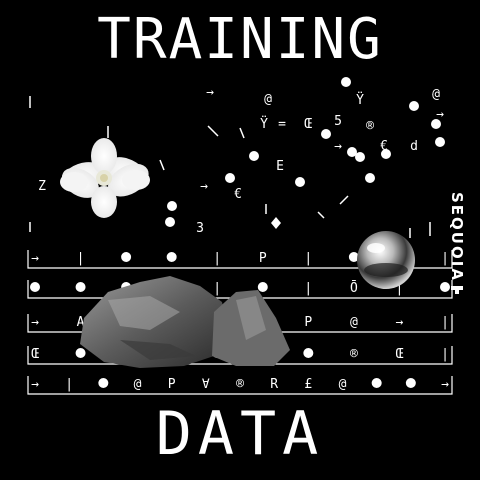 This screenshot has width=480, height=480. What do you see at coordinates (280, 166) in the screenshot?
I see `scatter-glyph: E` at bounding box center [280, 166].